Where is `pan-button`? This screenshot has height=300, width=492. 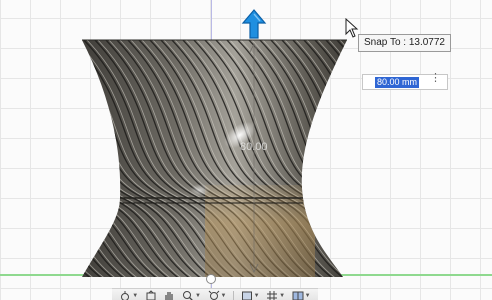
pan-button is located at coordinates (169, 295).